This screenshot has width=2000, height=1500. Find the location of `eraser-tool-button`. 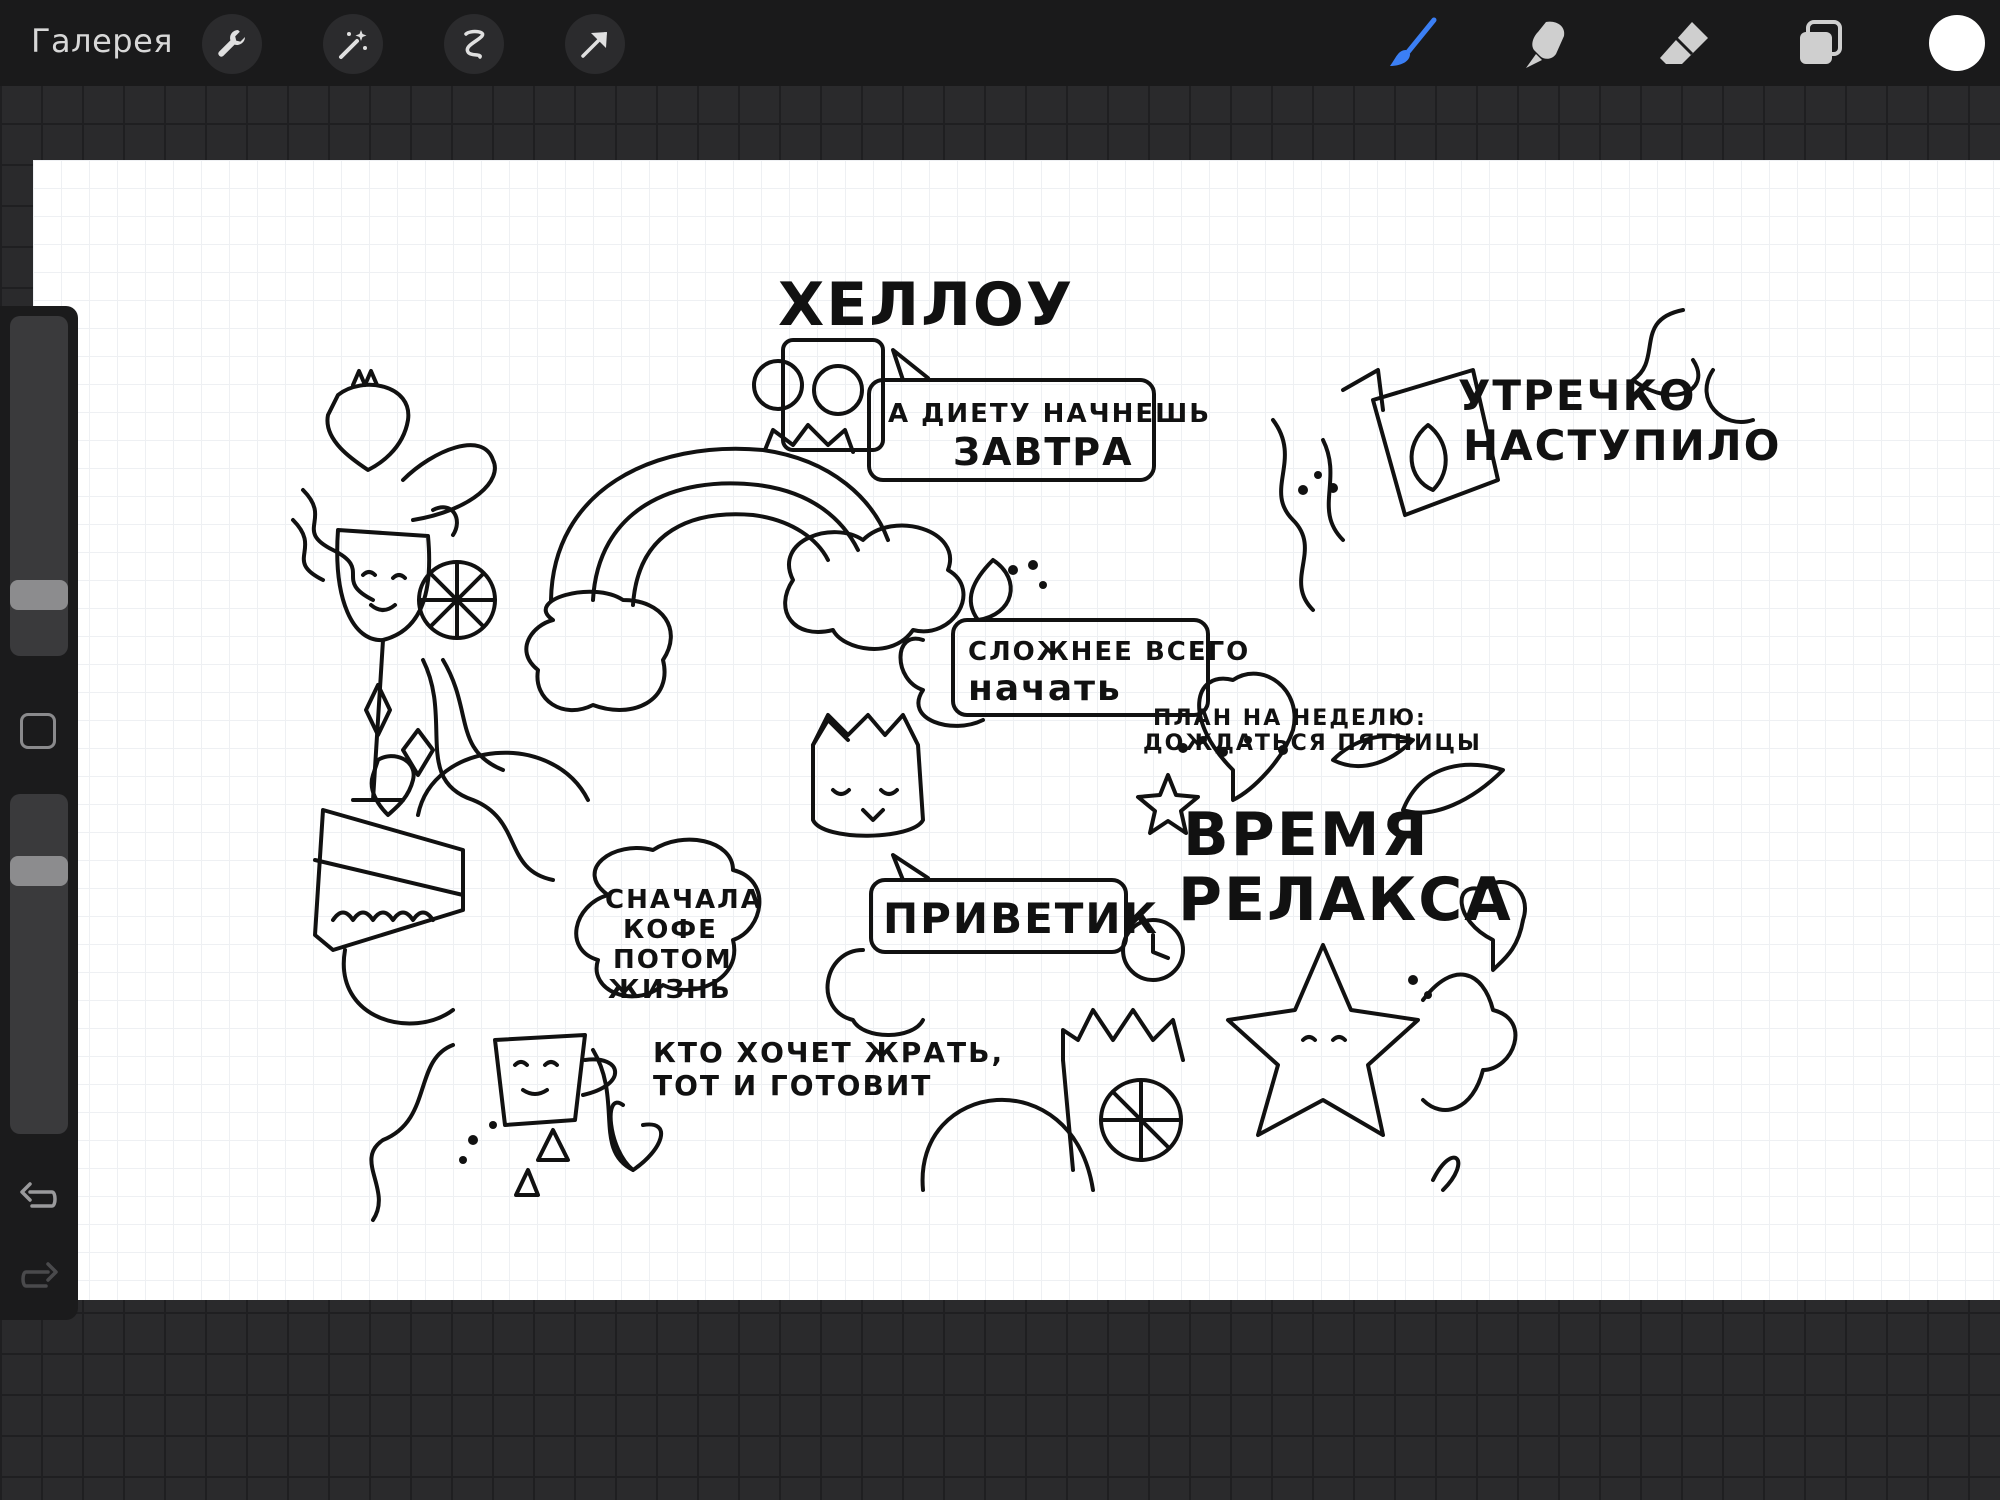

eraser-tool-button is located at coordinates (1684, 44).